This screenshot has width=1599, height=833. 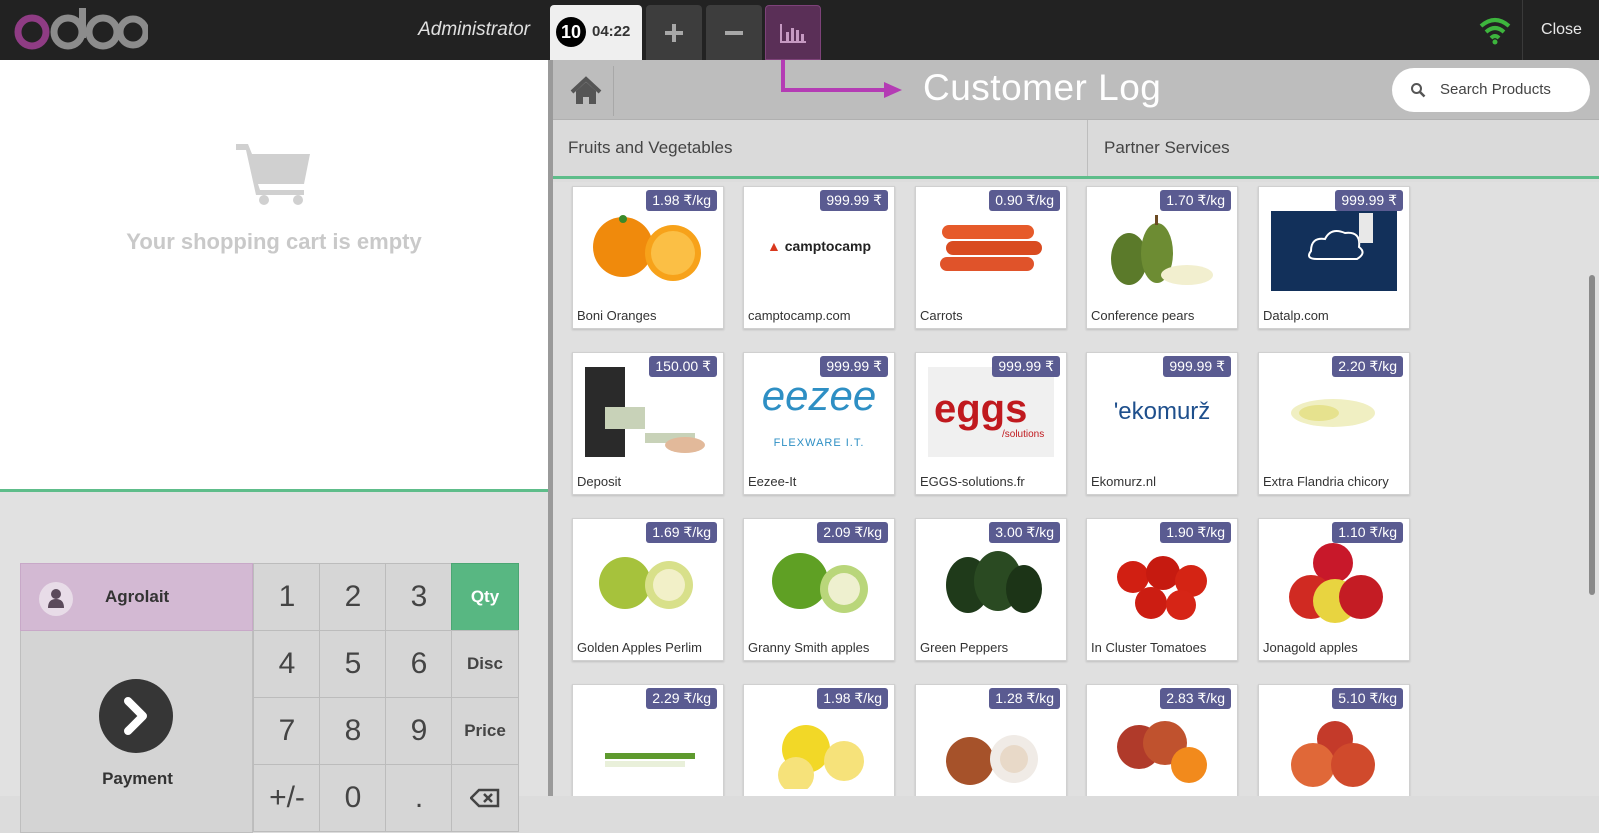 I want to click on home-button, so click(x=586, y=91).